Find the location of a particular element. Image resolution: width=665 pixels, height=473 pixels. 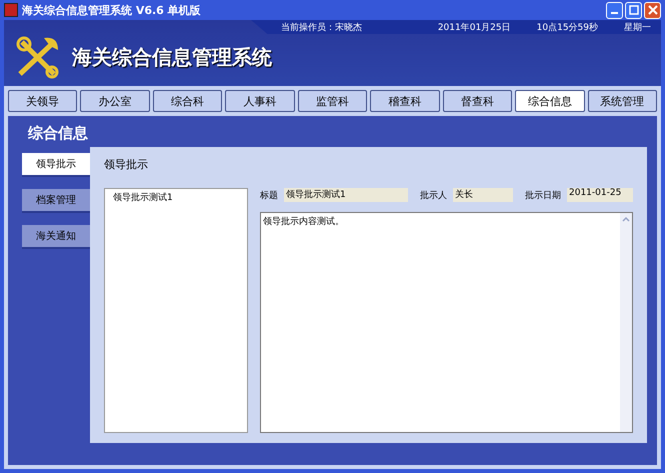

nav-tab: 督查科 is located at coordinates (477, 101).